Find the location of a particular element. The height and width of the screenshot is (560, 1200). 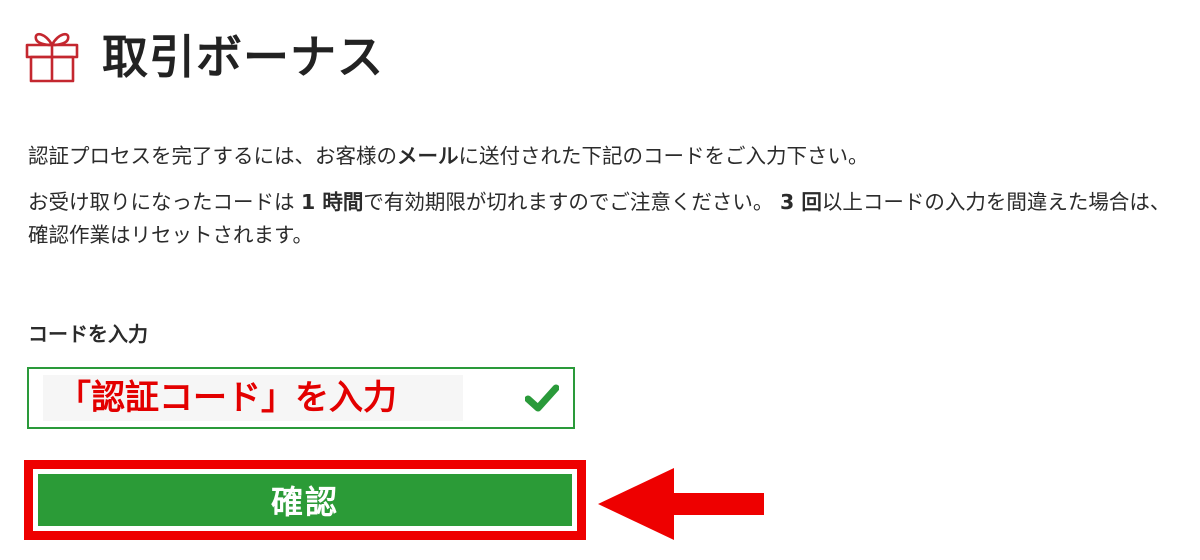

email-emphasis: メール is located at coordinates (428, 156).